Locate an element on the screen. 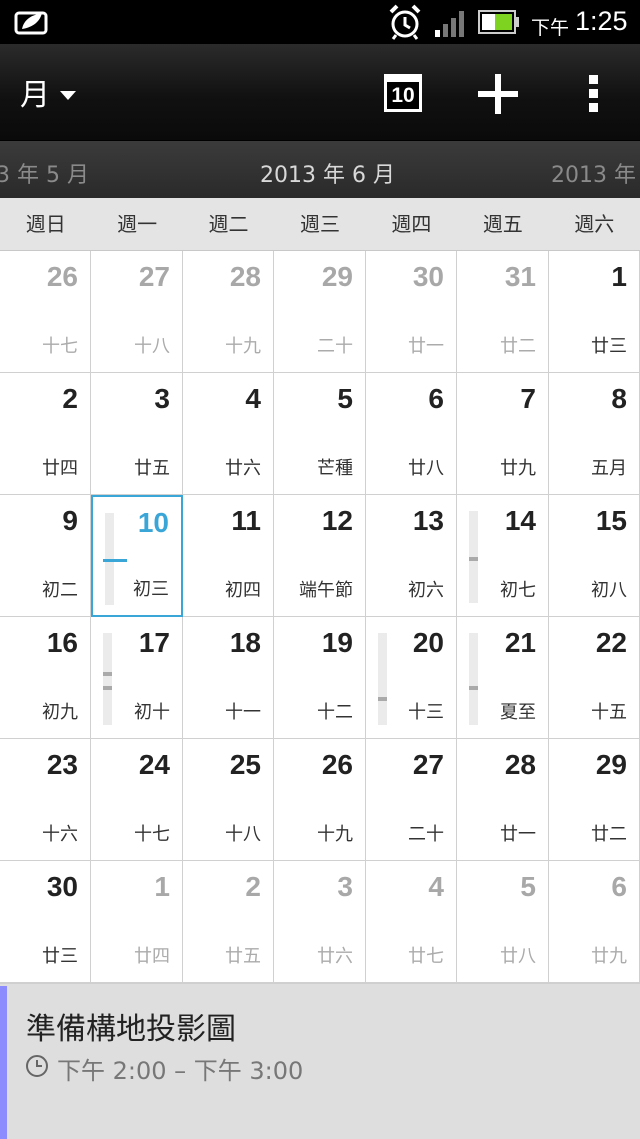  today-button: 10 is located at coordinates (403, 93).